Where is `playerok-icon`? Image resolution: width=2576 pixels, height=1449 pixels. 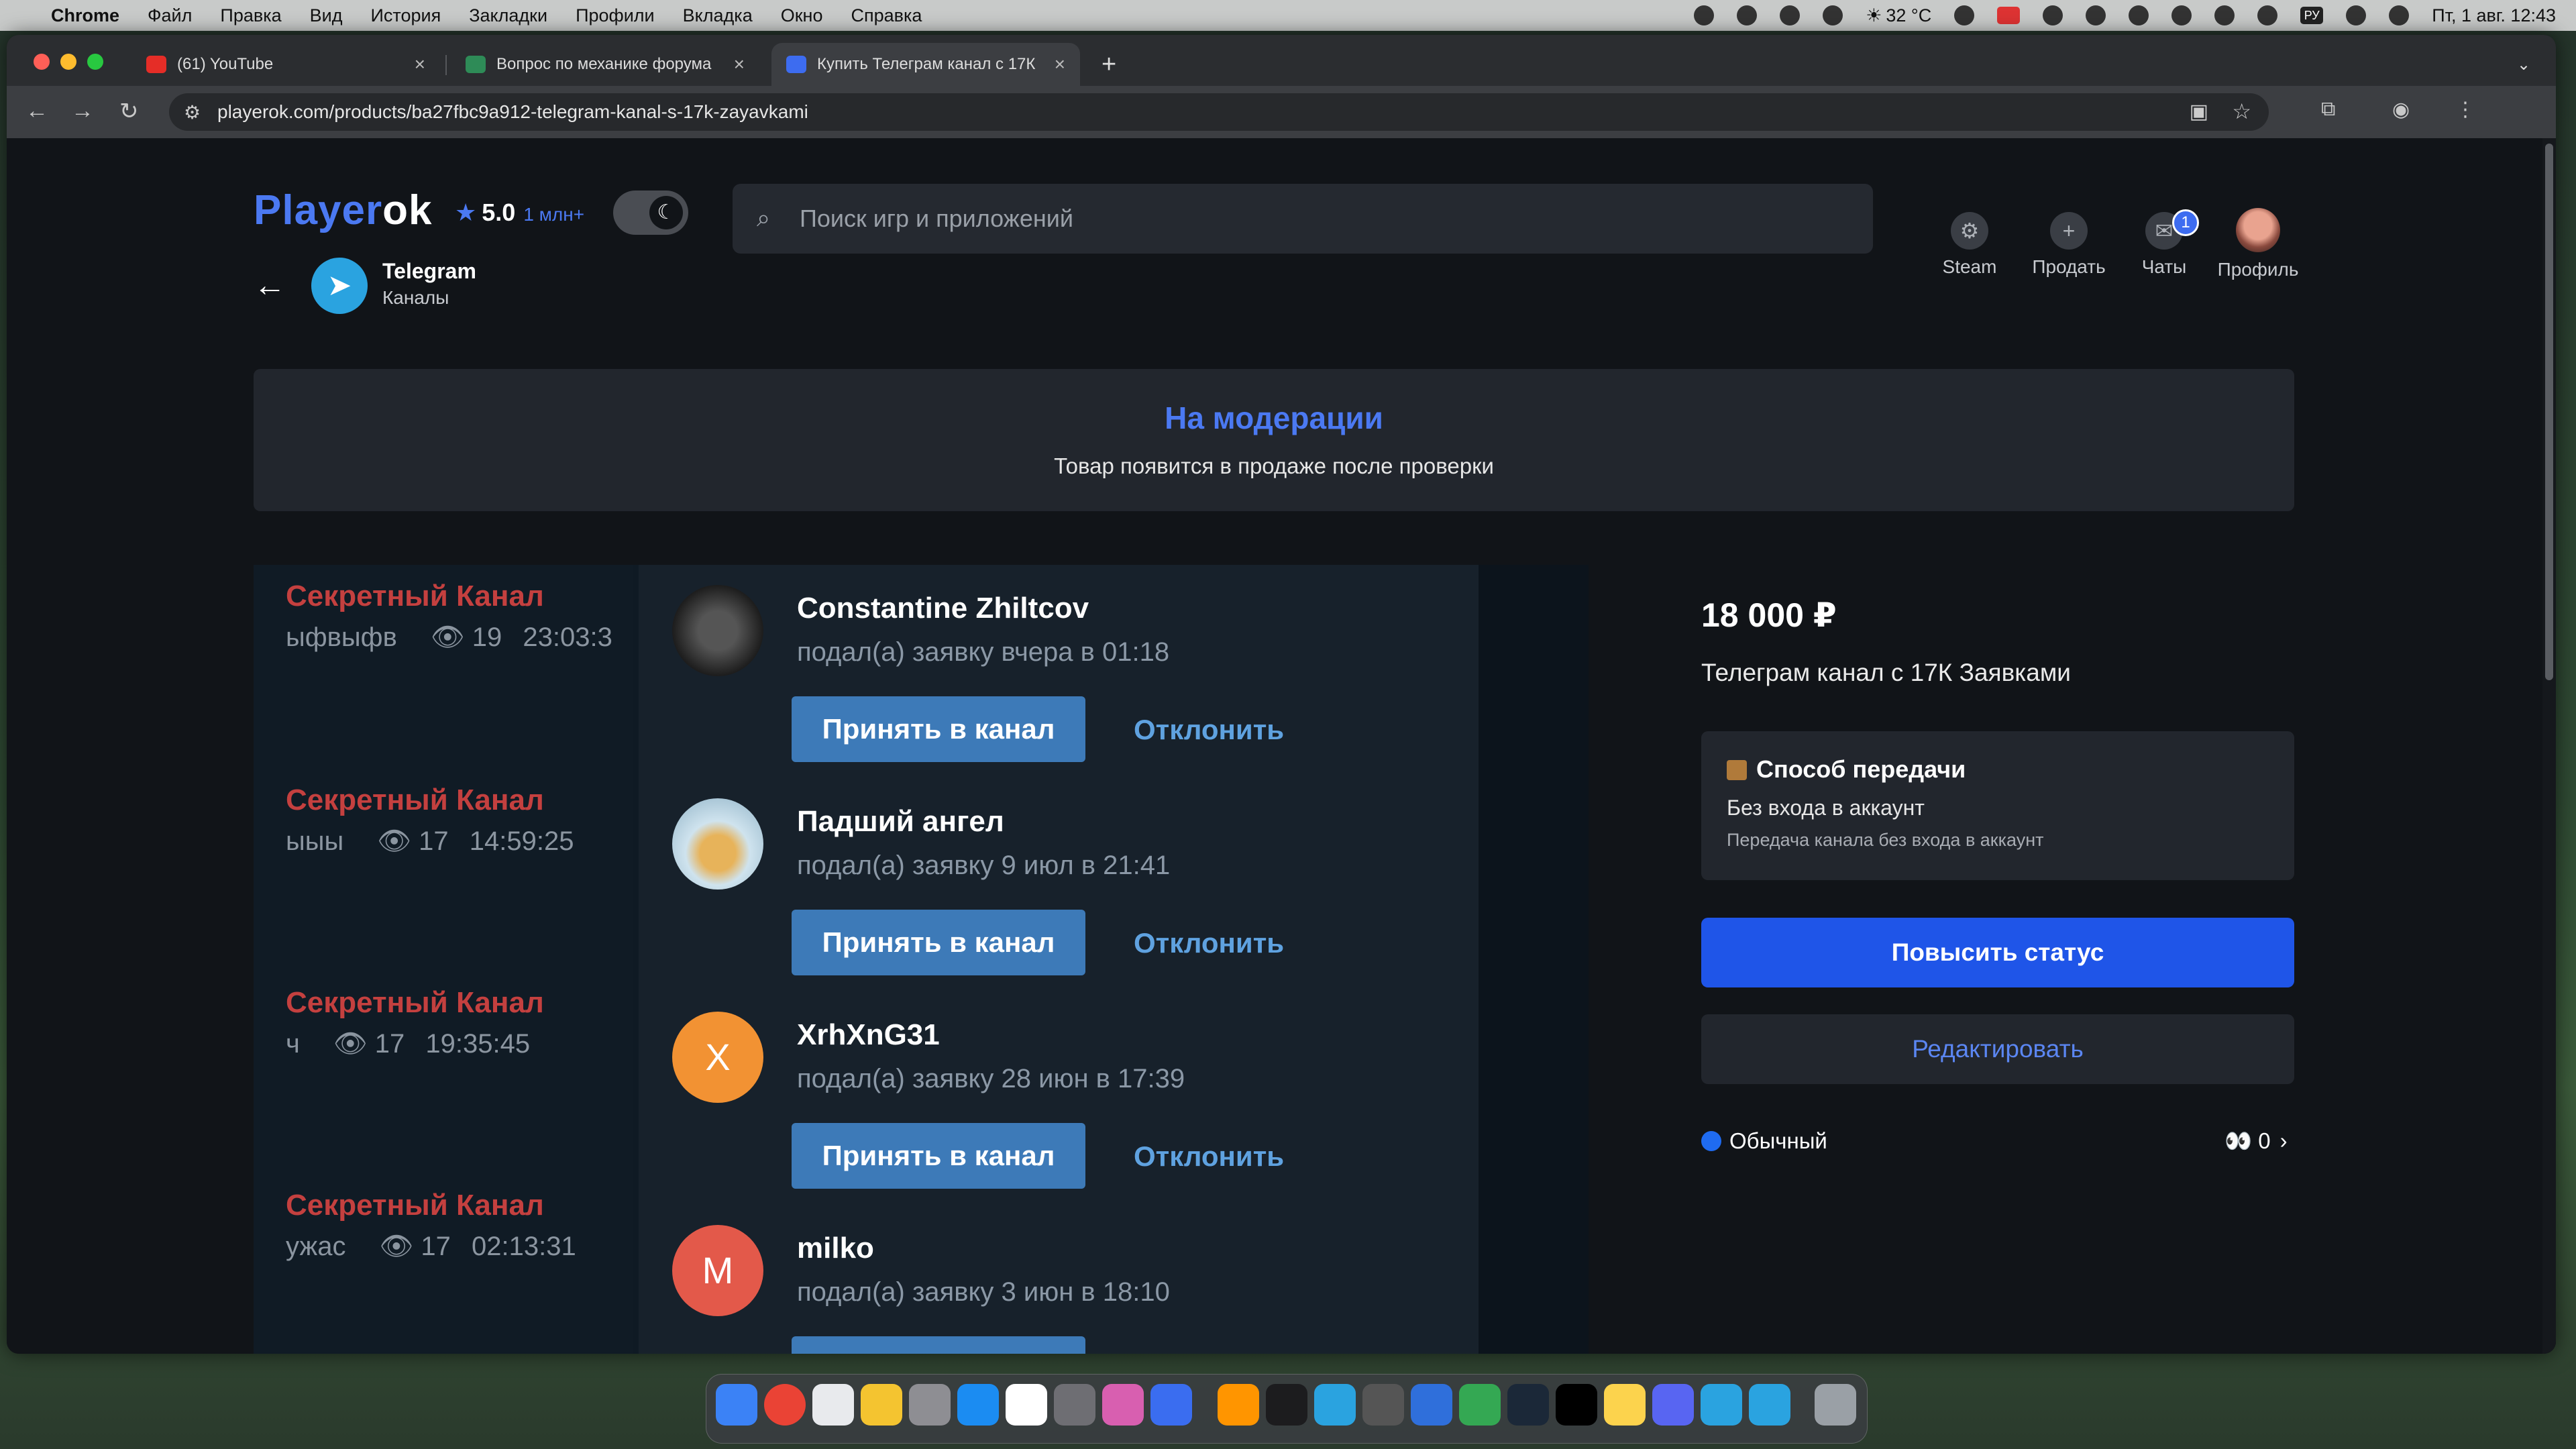 playerok-icon is located at coordinates (796, 64).